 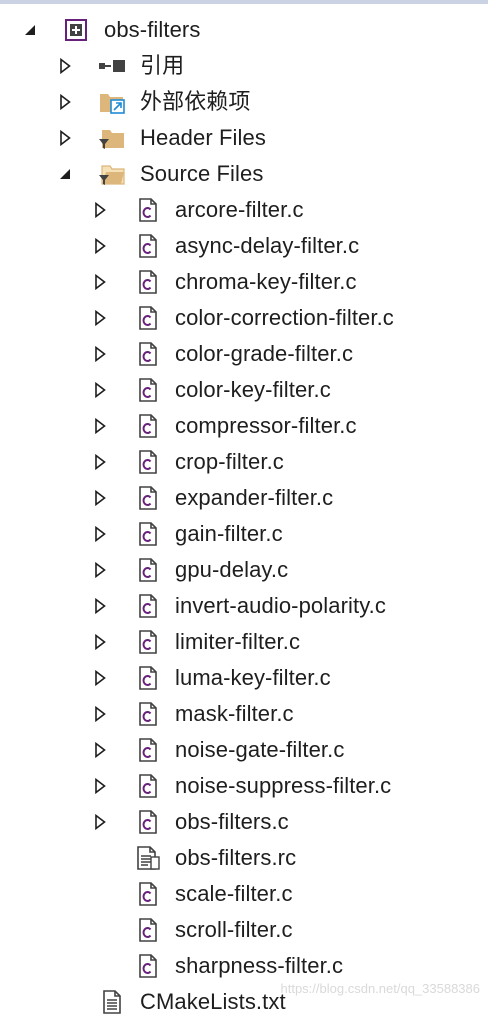 What do you see at coordinates (76, 30) in the screenshot?
I see `project-icon` at bounding box center [76, 30].